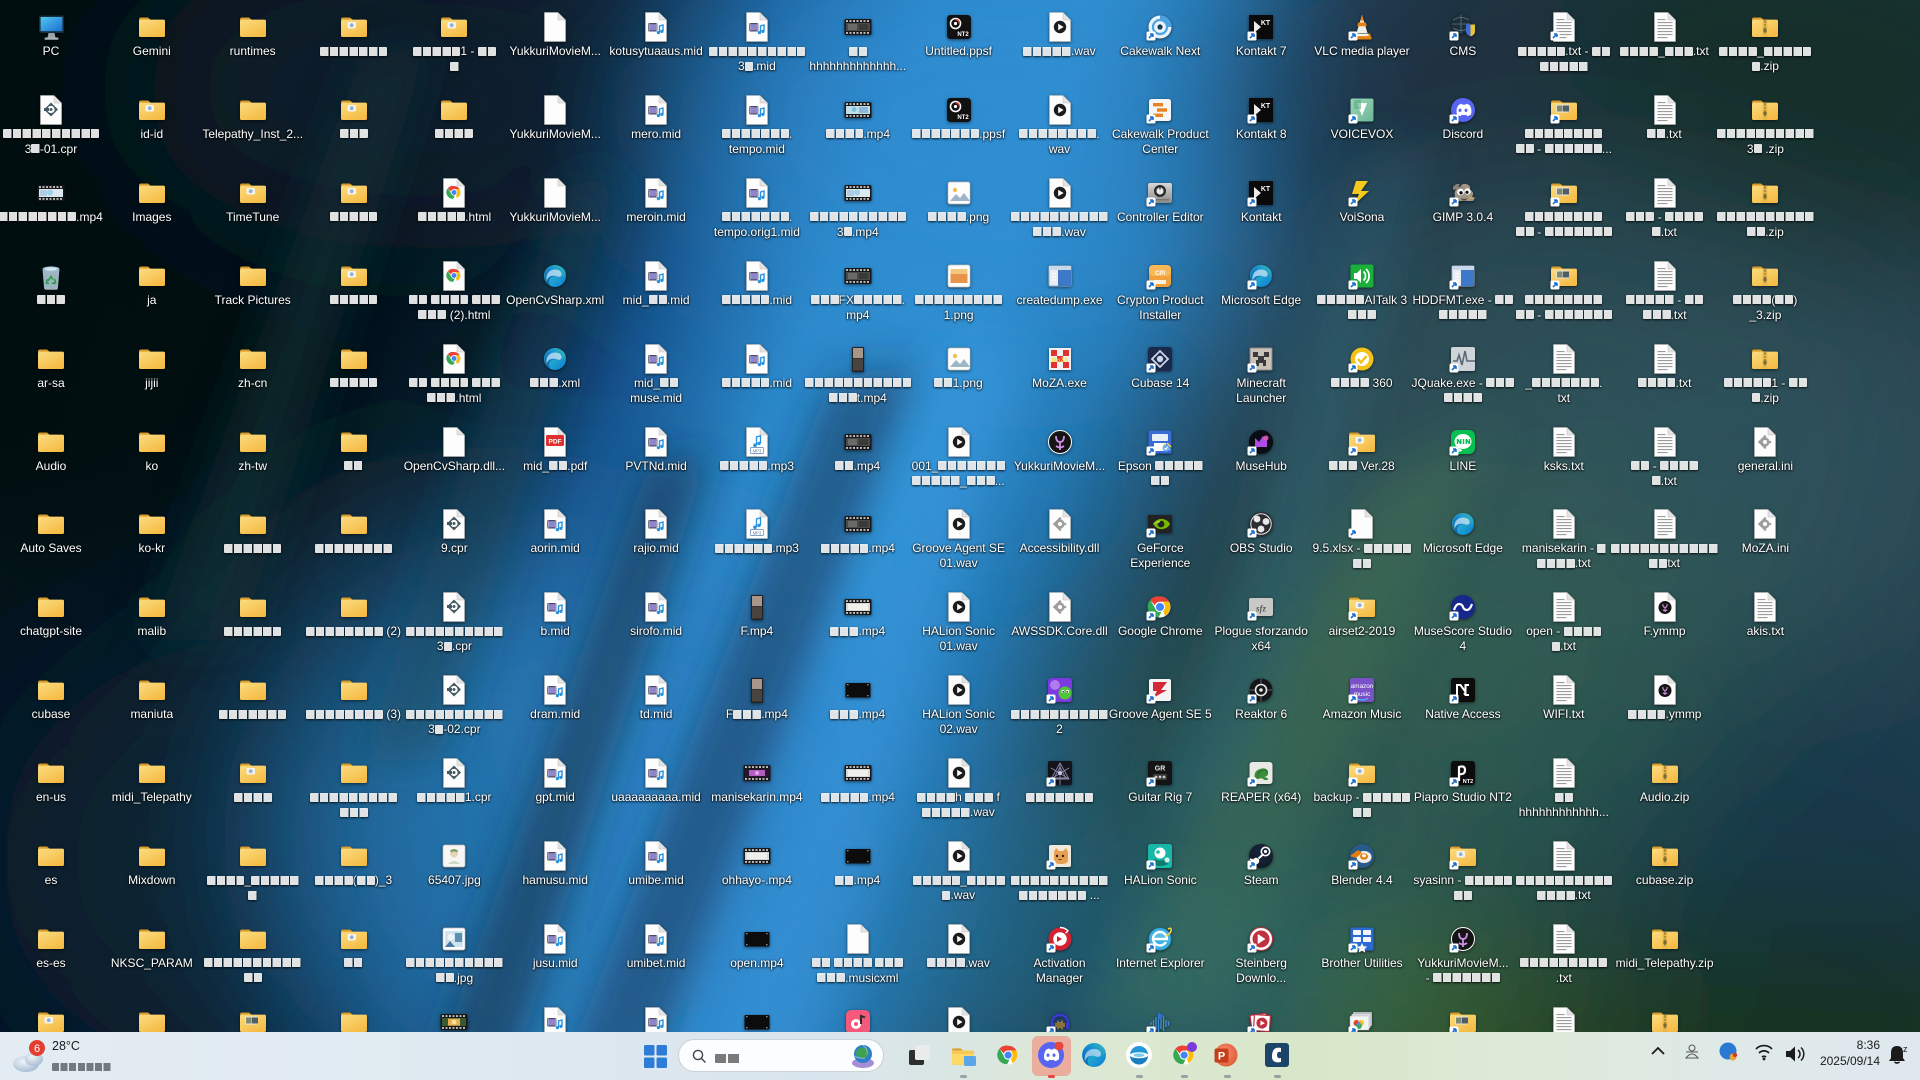 Image resolution: width=1920 pixels, height=1080 pixels. What do you see at coordinates (1905, 1049) in the screenshot?
I see `svg-text: z` at bounding box center [1905, 1049].